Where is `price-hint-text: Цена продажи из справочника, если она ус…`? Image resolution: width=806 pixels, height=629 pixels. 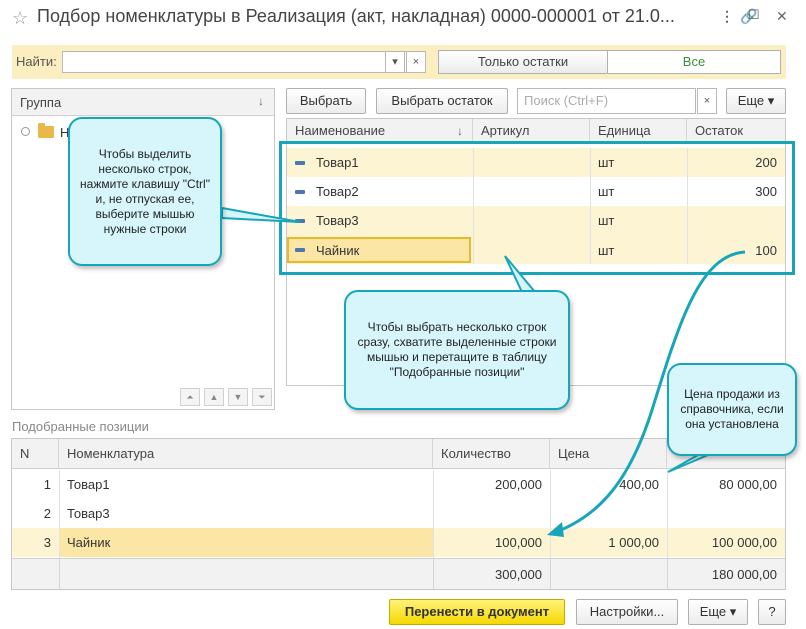 price-hint-text: Цена продажи из справочника, если она ус… is located at coordinates (732, 409).